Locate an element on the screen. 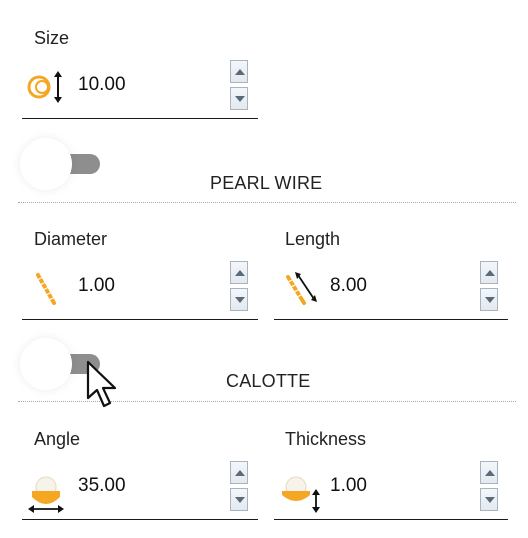  mouse-cursor-icon is located at coordinates (101, 384).